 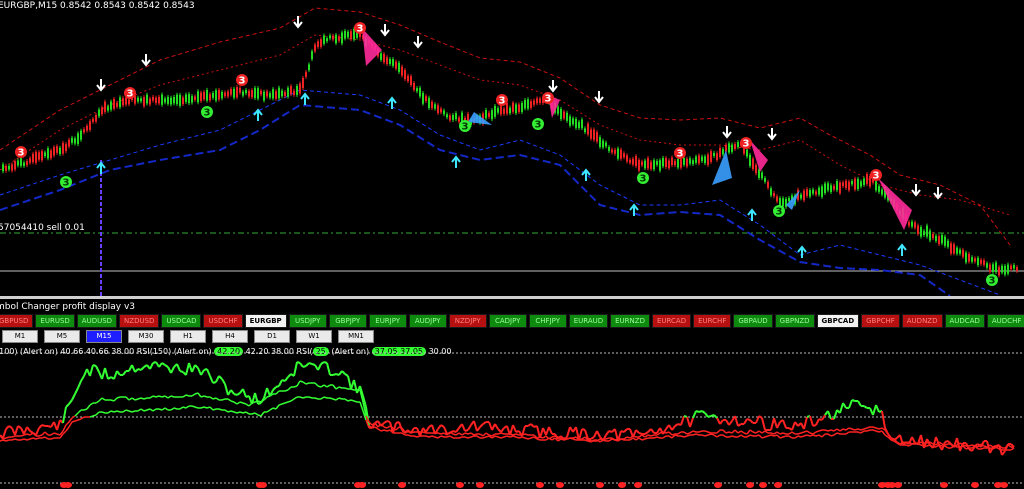 What do you see at coordinates (307, 321) in the screenshot?
I see `symbol-button-usdjpy: USDJPY` at bounding box center [307, 321].